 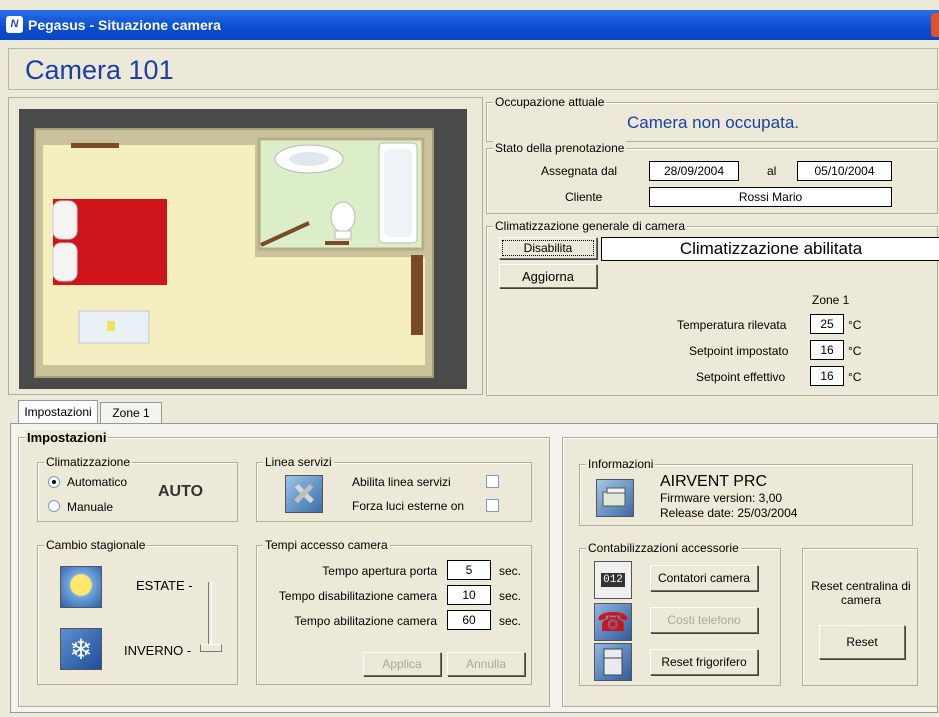 I want to click on firmware-version: Firmware version: 3,00, so click(x=721, y=498).